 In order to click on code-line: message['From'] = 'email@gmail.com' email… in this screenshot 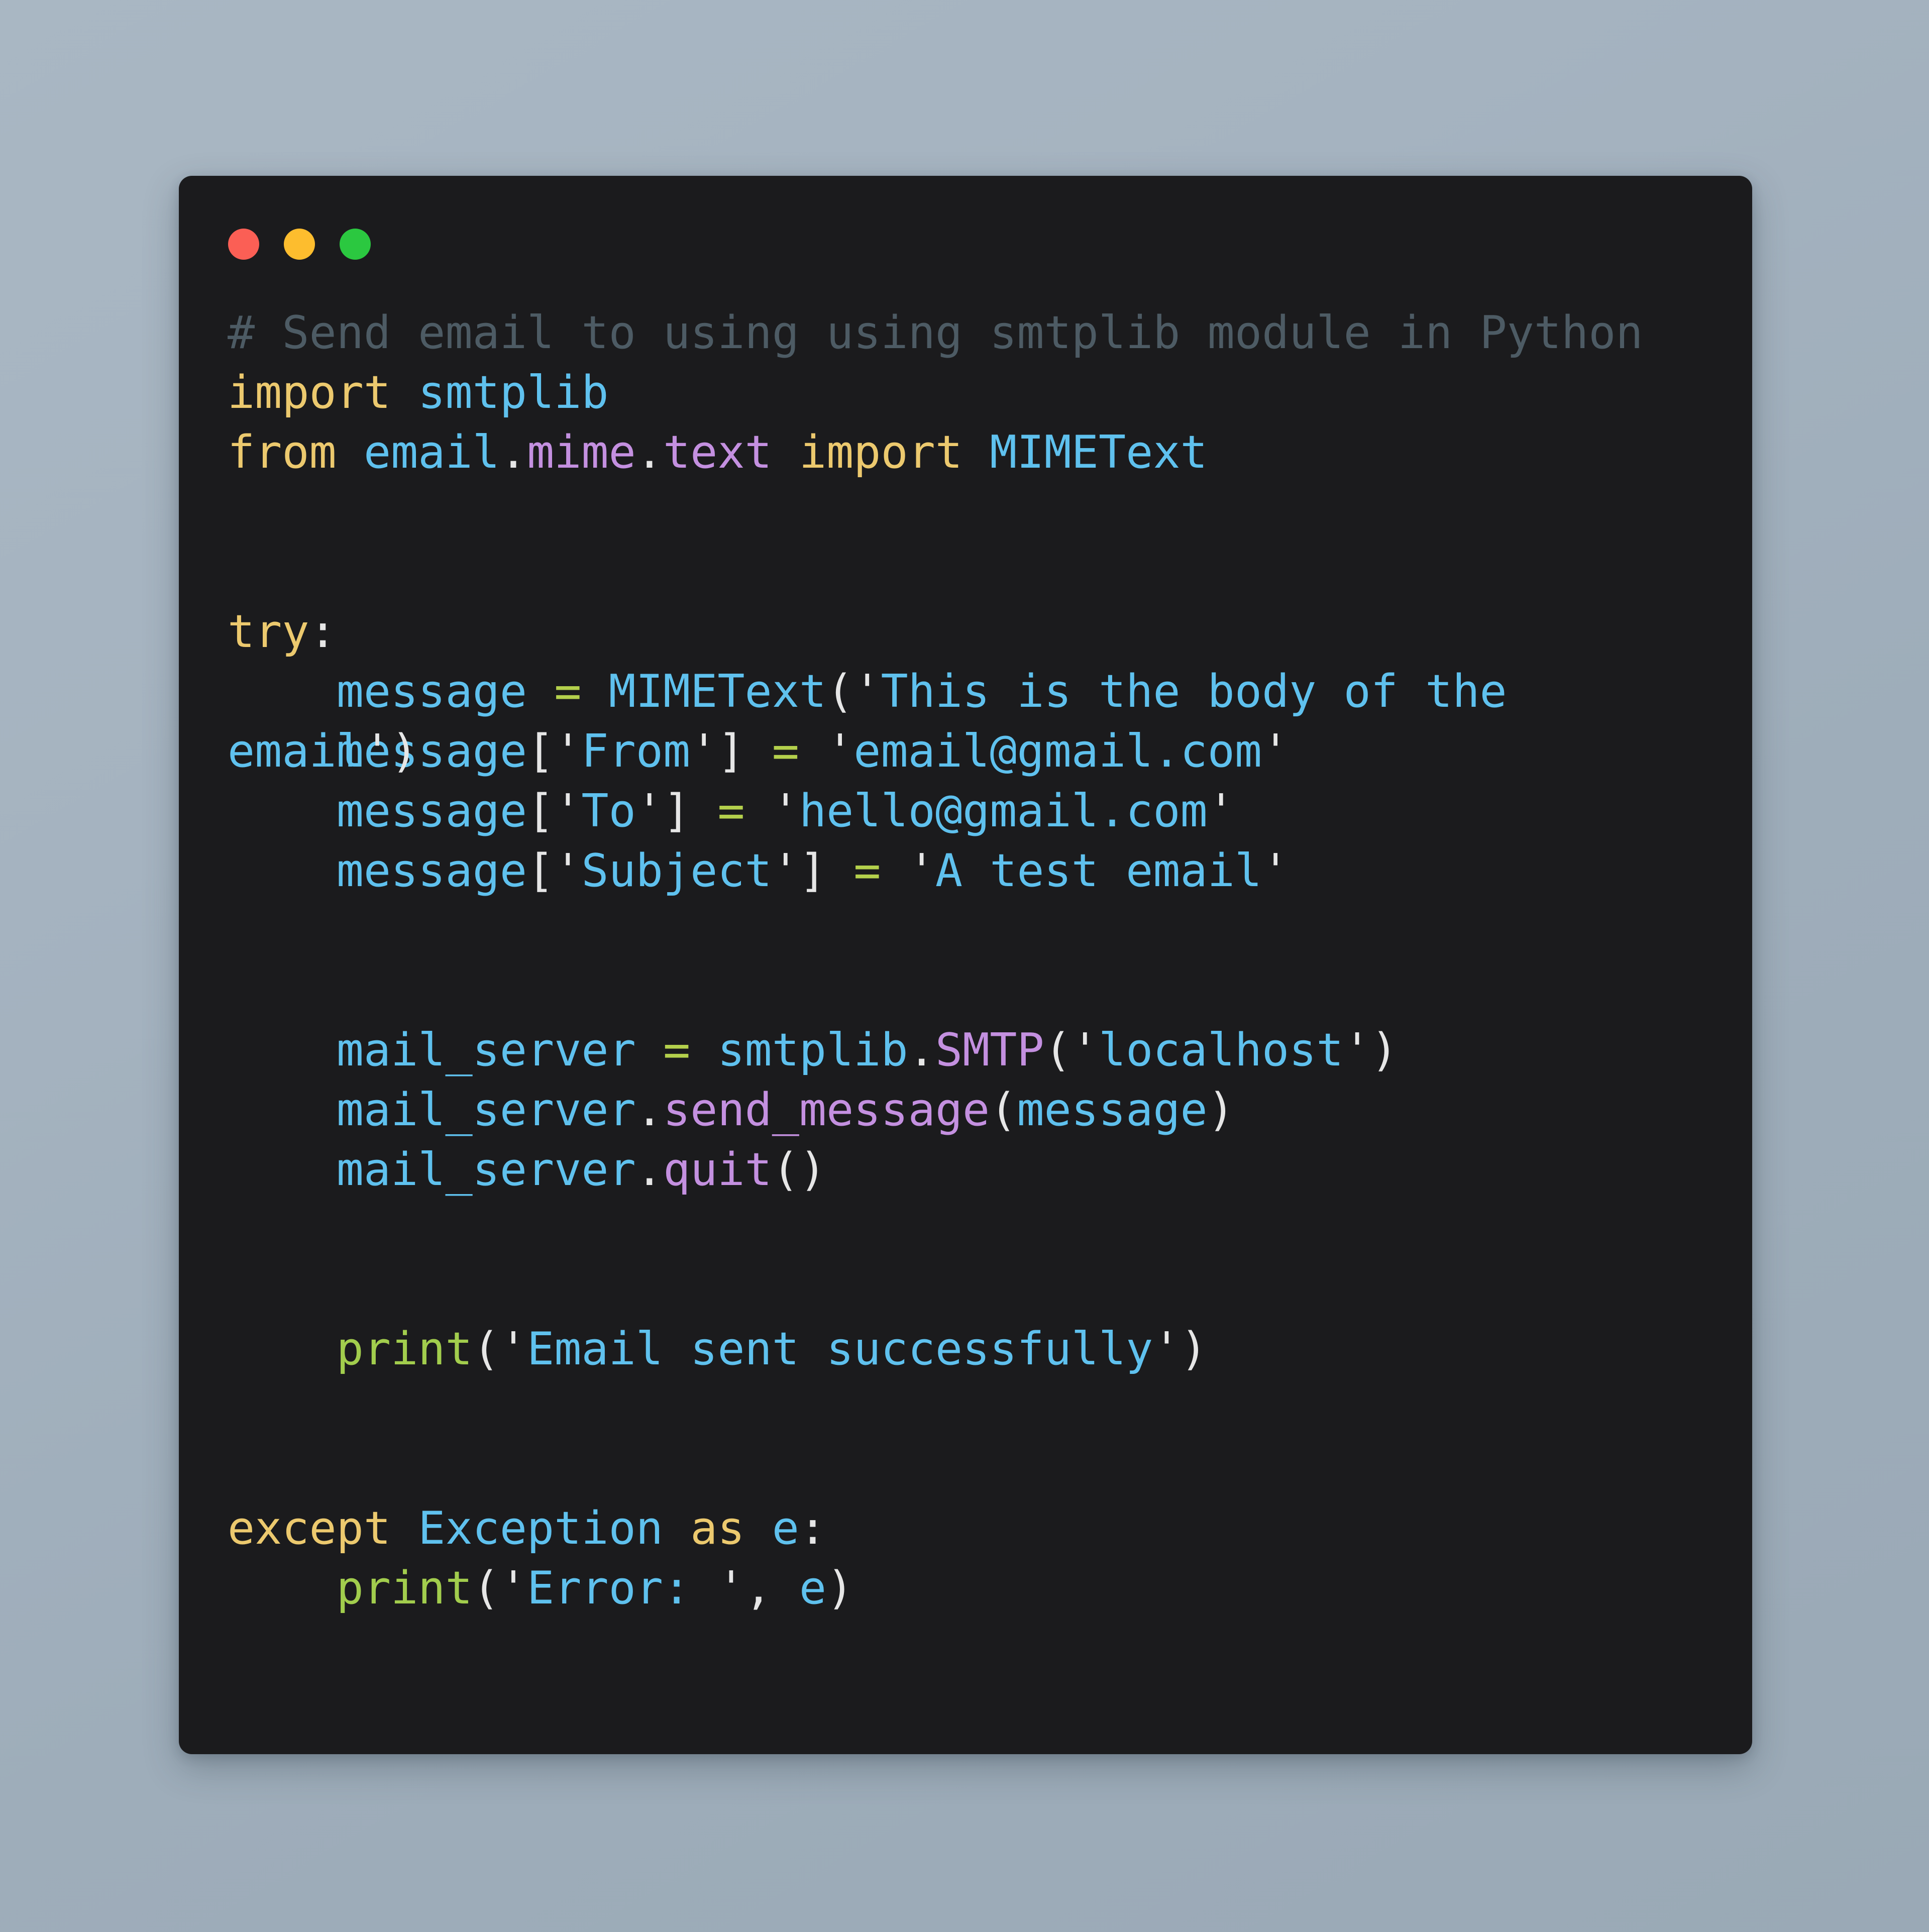, I will do `click(971, 751)`.